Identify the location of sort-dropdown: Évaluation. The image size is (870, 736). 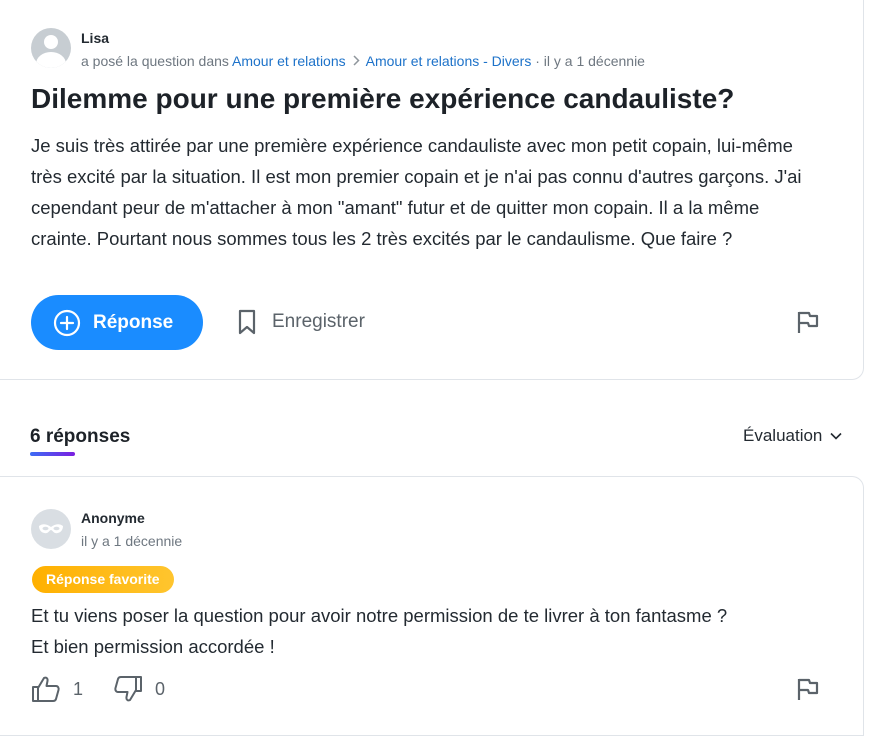
(792, 436).